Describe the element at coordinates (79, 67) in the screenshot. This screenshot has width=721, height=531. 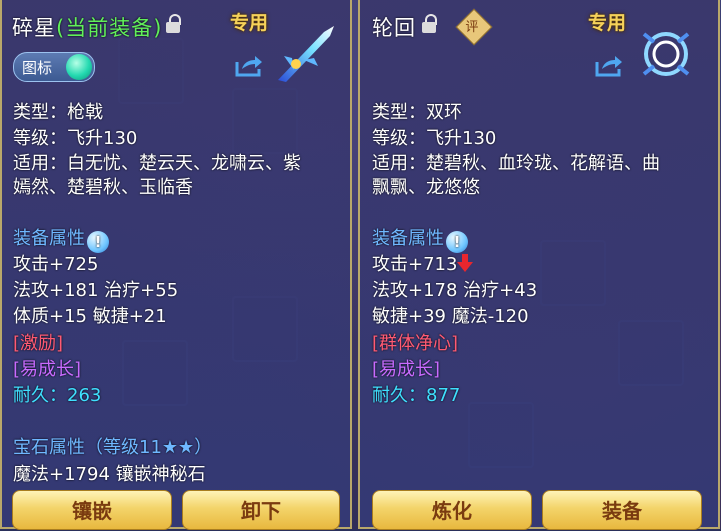
I see `toggle-knob-icon` at that location.